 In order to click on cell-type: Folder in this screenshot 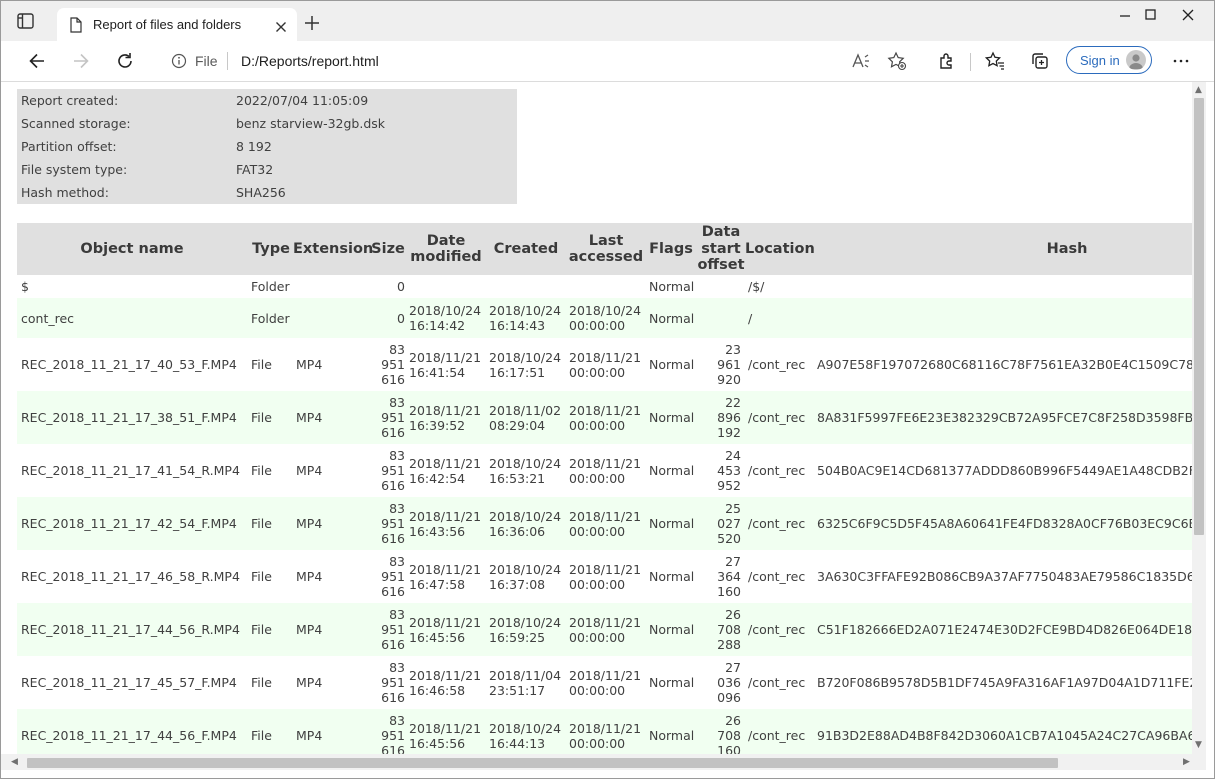, I will do `click(270, 286)`.